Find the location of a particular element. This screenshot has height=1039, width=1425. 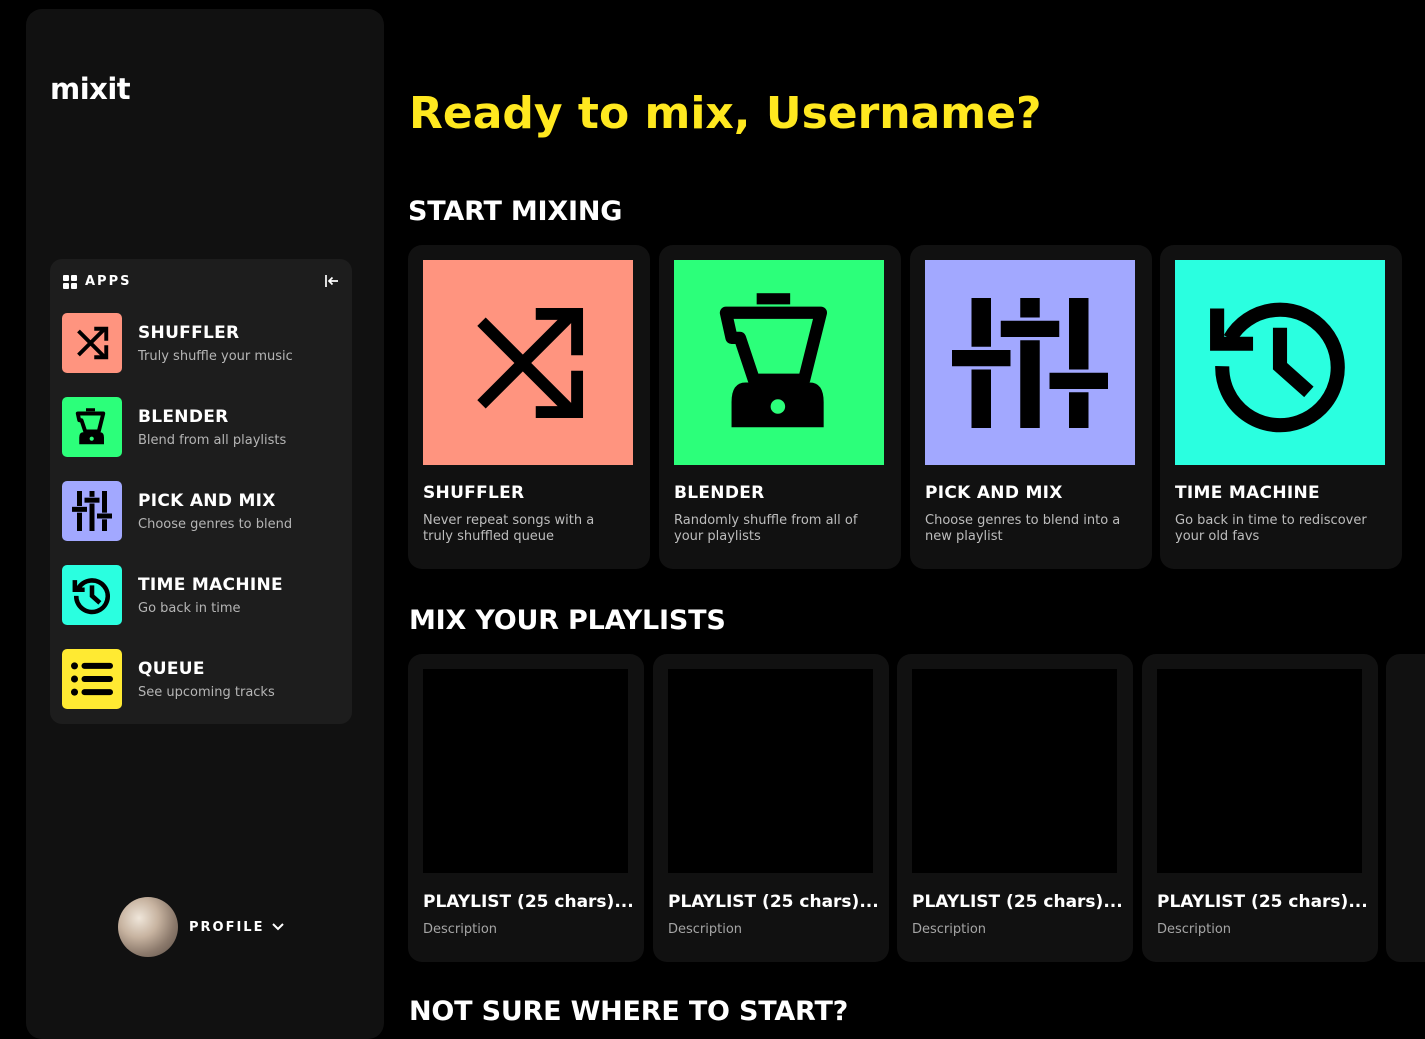

list-icon is located at coordinates (92, 679).